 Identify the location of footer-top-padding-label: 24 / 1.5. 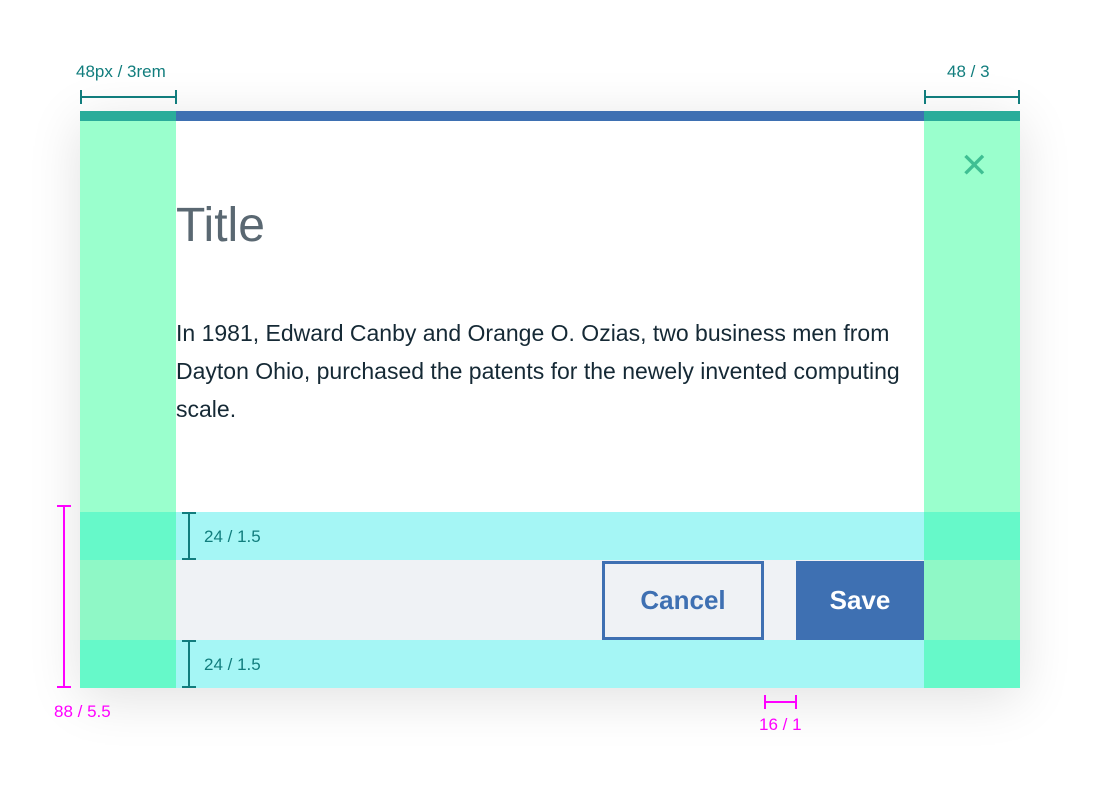
(232, 536).